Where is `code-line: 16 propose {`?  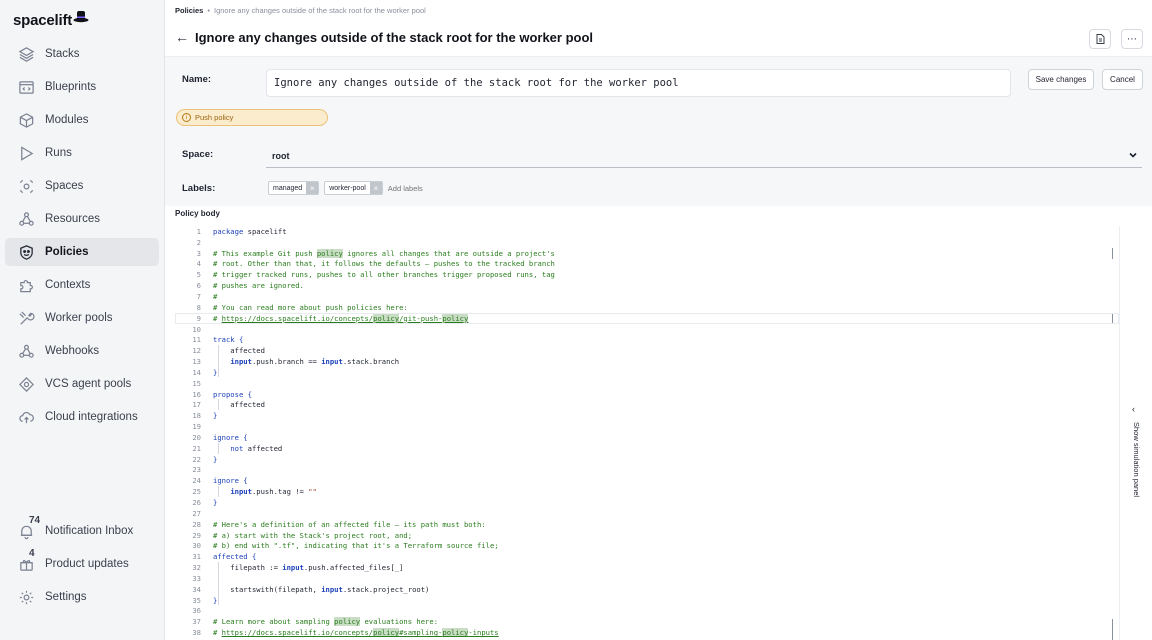
code-line: 16 propose { is located at coordinates (647, 394).